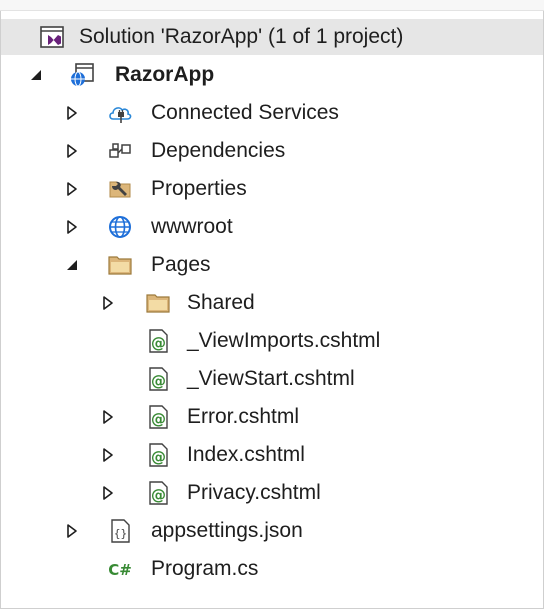  I want to click on web-project-icon, so click(82, 75).